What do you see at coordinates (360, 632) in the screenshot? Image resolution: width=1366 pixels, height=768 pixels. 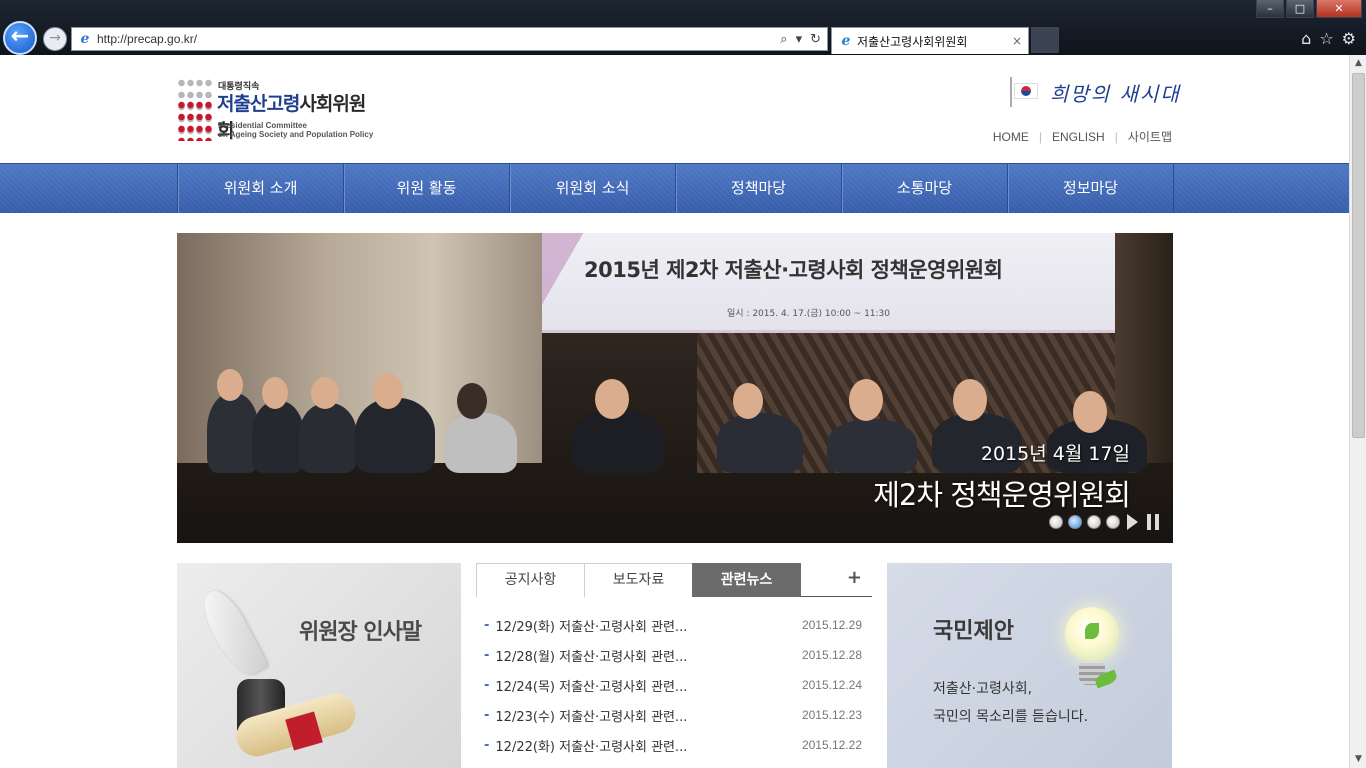 I see `greeting-title: 위원장 인사말` at bounding box center [360, 632].